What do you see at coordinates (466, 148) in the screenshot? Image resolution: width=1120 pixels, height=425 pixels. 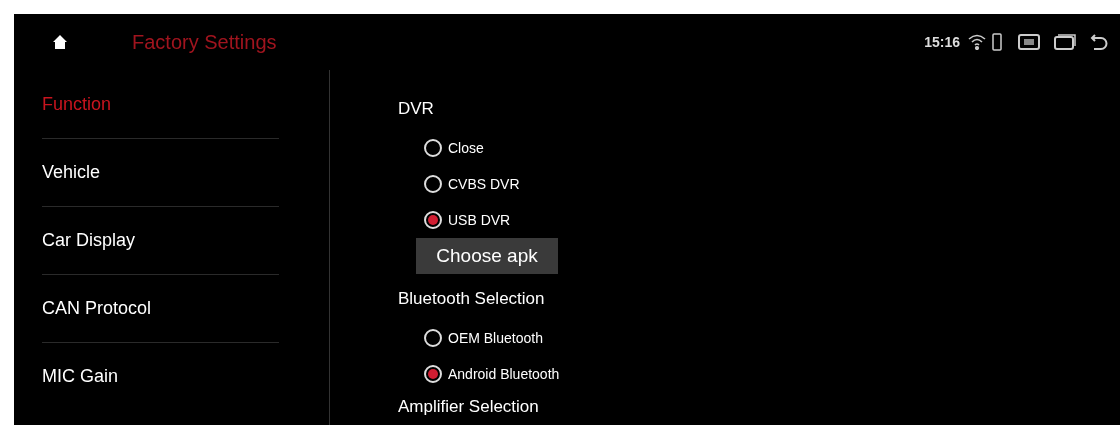 I see `option-label: Close` at bounding box center [466, 148].